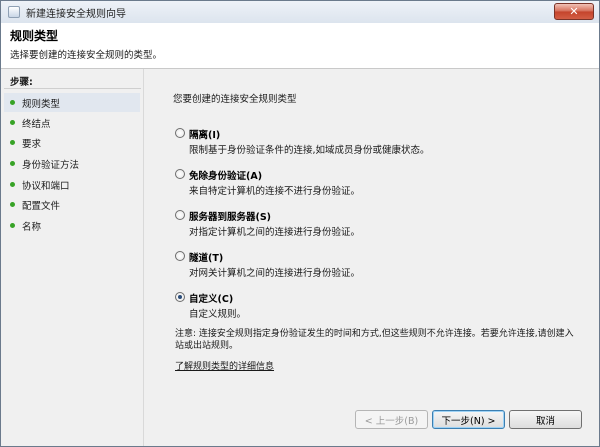 This screenshot has width=600, height=447. I want to click on learn-more-link: 了解规则类型的详细信息, so click(224, 365).